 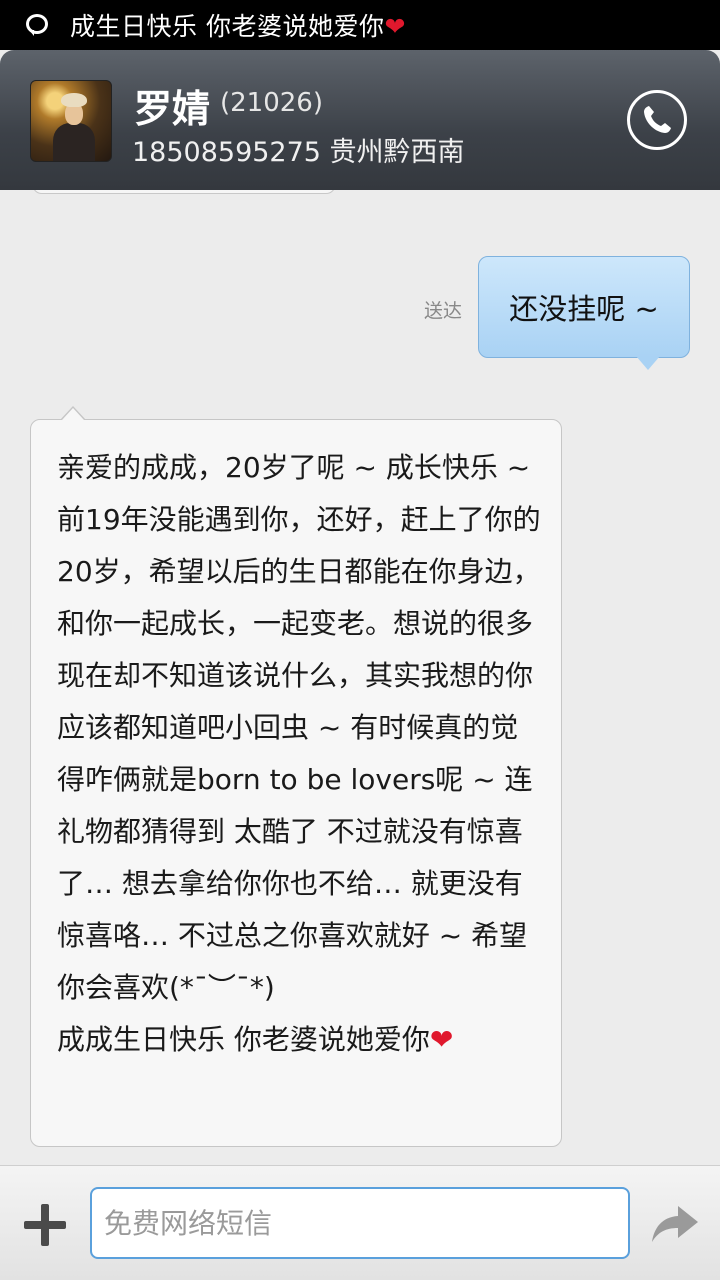 I want to click on notification-text: 成生日快乐 你老婆说她爱你❤, so click(x=238, y=26).